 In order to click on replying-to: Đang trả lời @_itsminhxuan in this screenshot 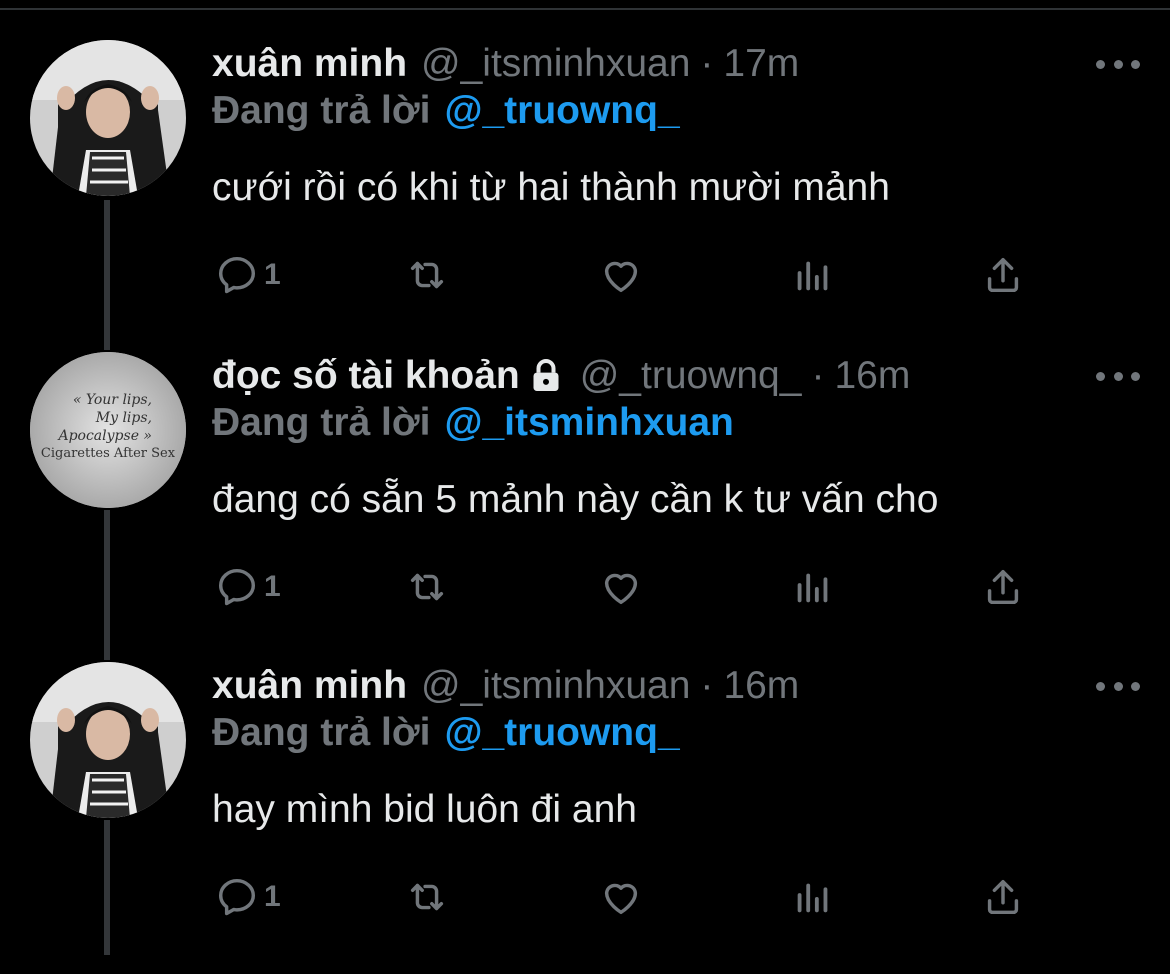, I will do `click(473, 423)`.